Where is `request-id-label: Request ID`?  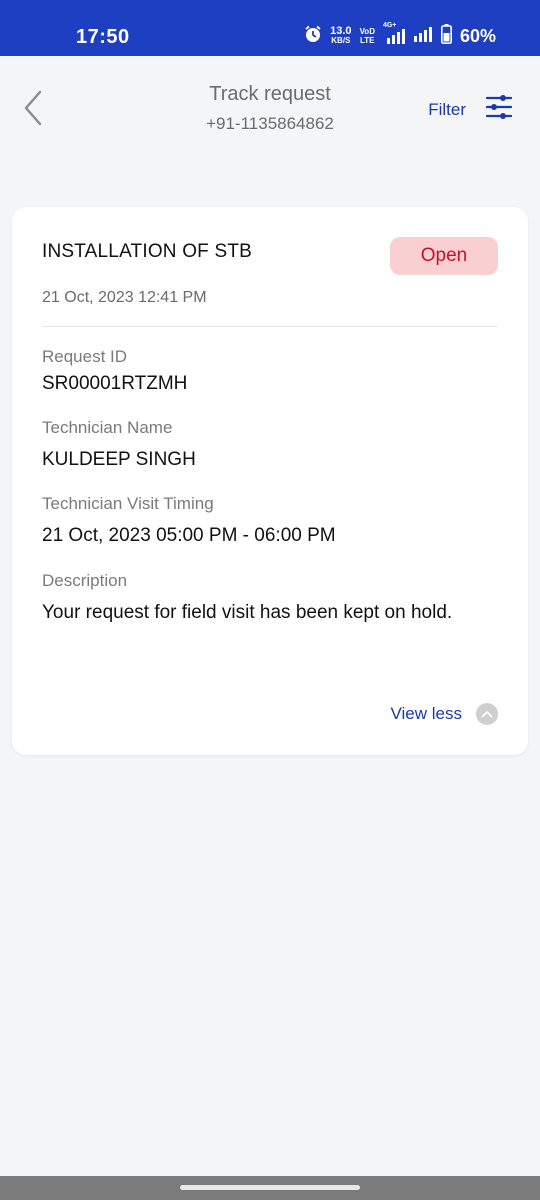 request-id-label: Request ID is located at coordinates (85, 356).